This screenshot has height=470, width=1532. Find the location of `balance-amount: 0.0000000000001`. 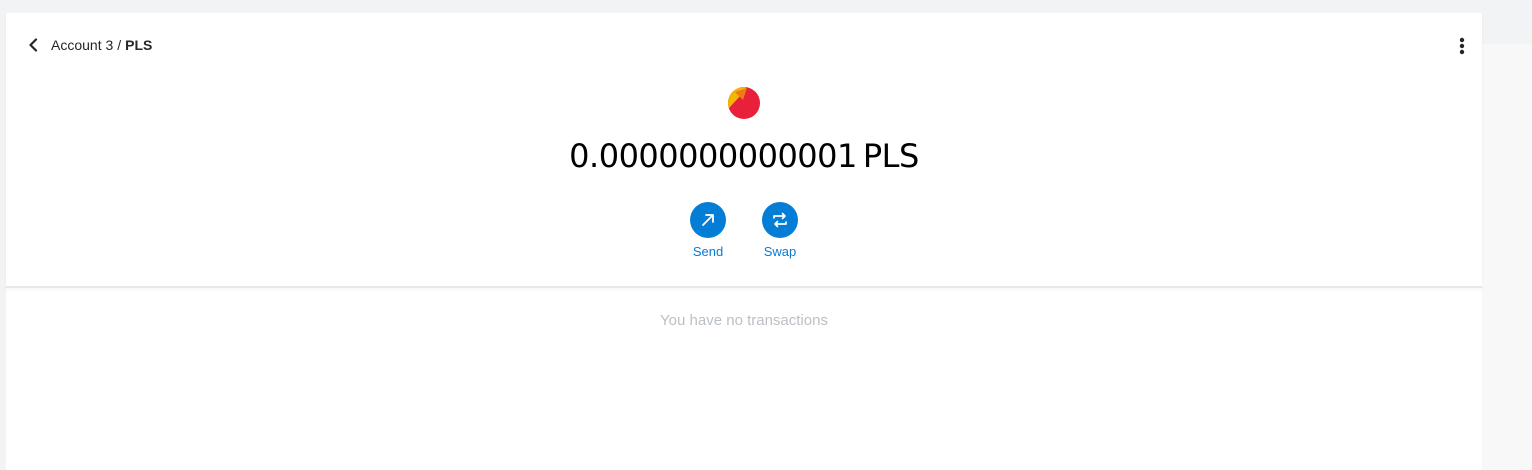

balance-amount: 0.0000000000001 is located at coordinates (713, 156).